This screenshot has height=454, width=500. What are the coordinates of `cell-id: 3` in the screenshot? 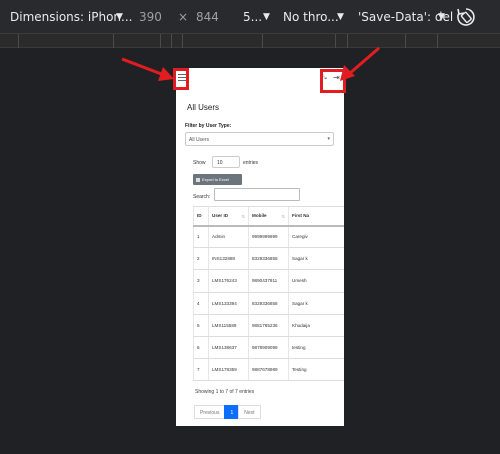 It's located at (201, 281).